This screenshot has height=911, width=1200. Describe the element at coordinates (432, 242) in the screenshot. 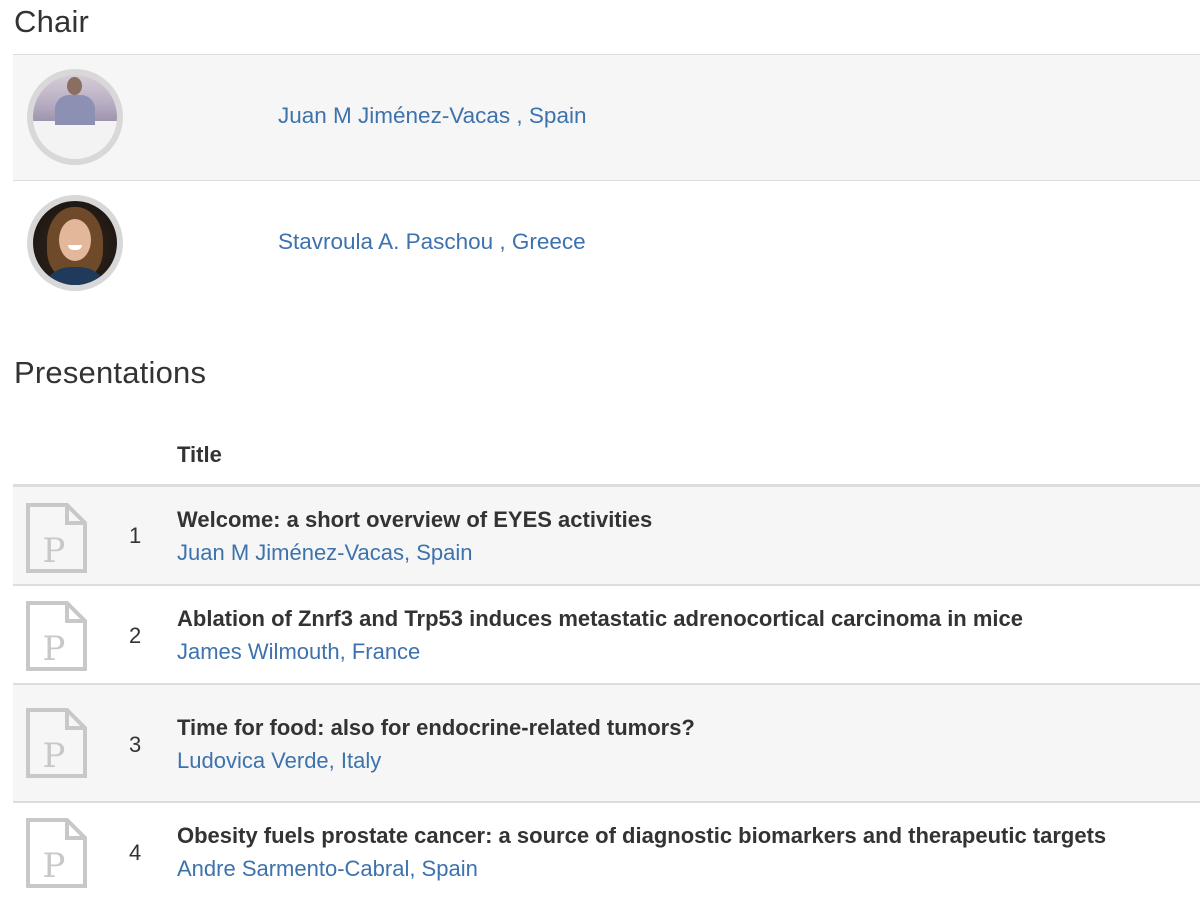

I see `chair-name-link: Stavroula A. Paschou , Greece` at that location.